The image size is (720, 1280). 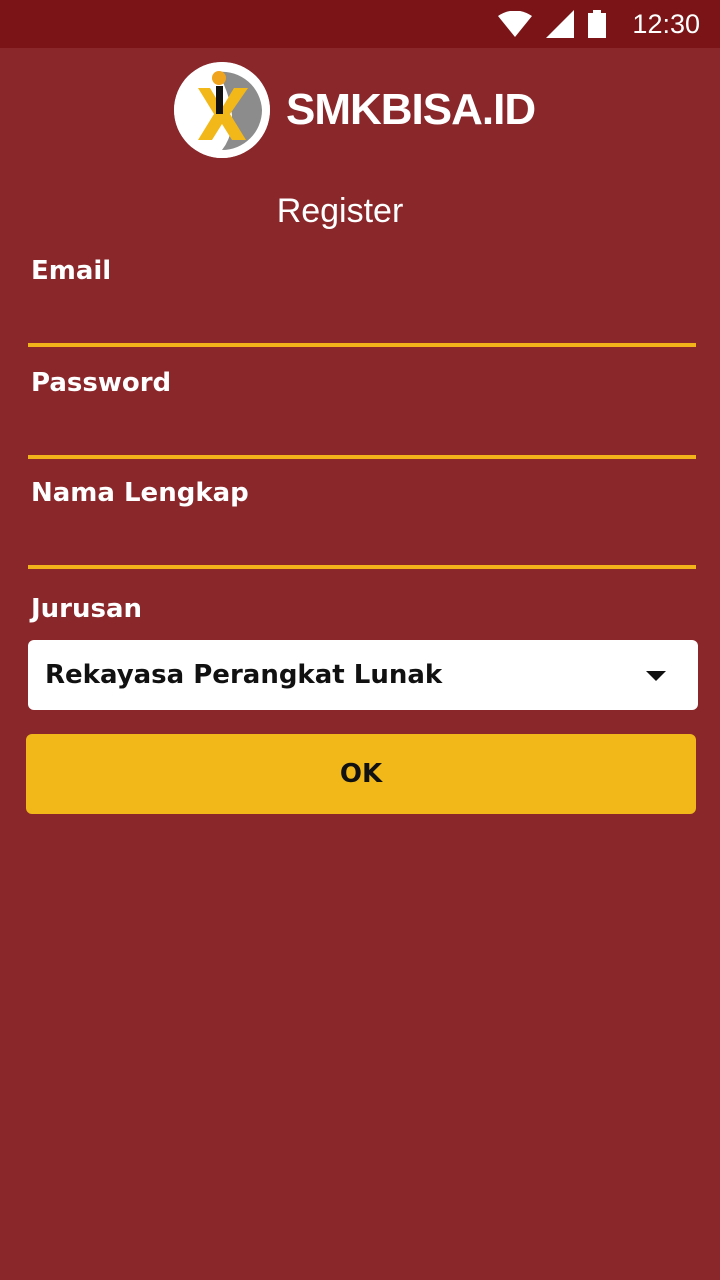 What do you see at coordinates (244, 675) in the screenshot?
I see `major-selected-value: Rekayasa Perangkat Lunak` at bounding box center [244, 675].